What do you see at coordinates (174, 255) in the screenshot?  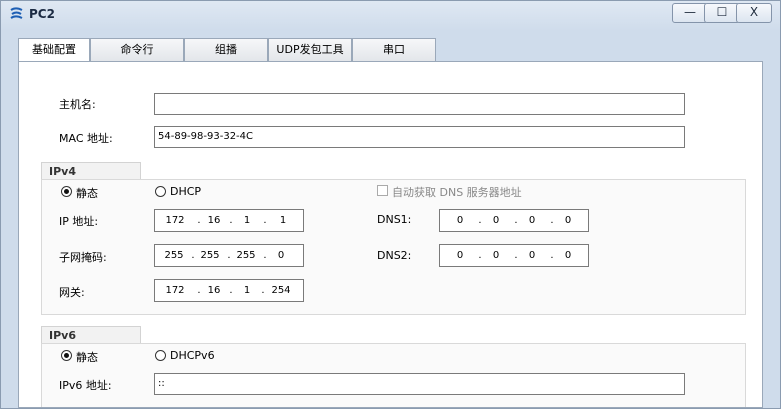 I see `mask-octet-1: 255` at bounding box center [174, 255].